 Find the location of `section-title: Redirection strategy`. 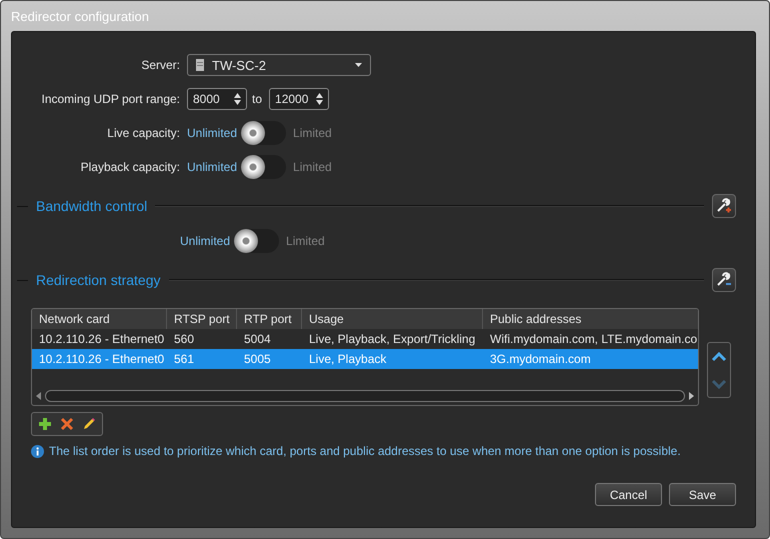

section-title: Redirection strategy is located at coordinates (98, 280).